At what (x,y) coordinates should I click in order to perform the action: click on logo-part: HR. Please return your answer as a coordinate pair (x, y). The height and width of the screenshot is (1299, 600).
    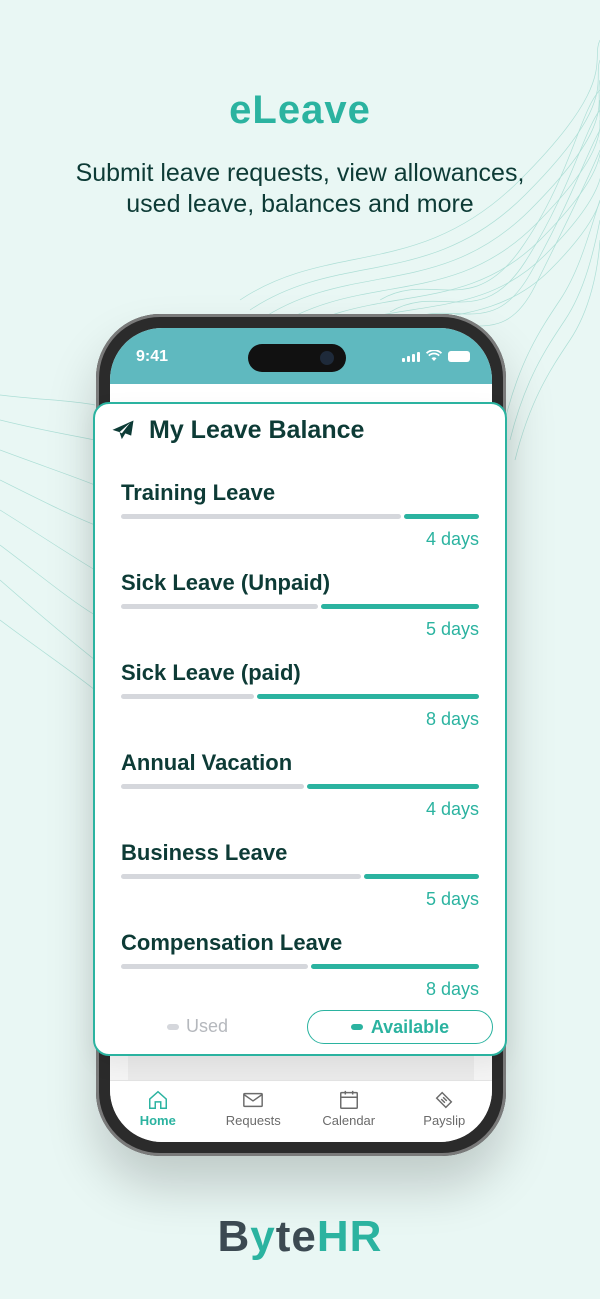
    Looking at the image, I should click on (349, 1236).